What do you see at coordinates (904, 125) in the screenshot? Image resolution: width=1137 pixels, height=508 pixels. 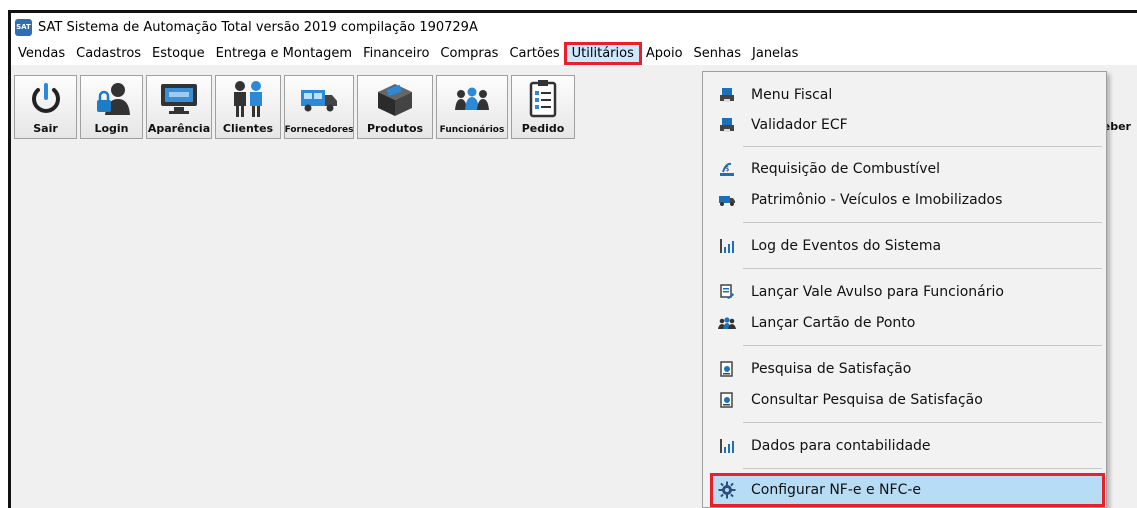 I see `menu-item-validador-ecf: Validador ECF` at bounding box center [904, 125].